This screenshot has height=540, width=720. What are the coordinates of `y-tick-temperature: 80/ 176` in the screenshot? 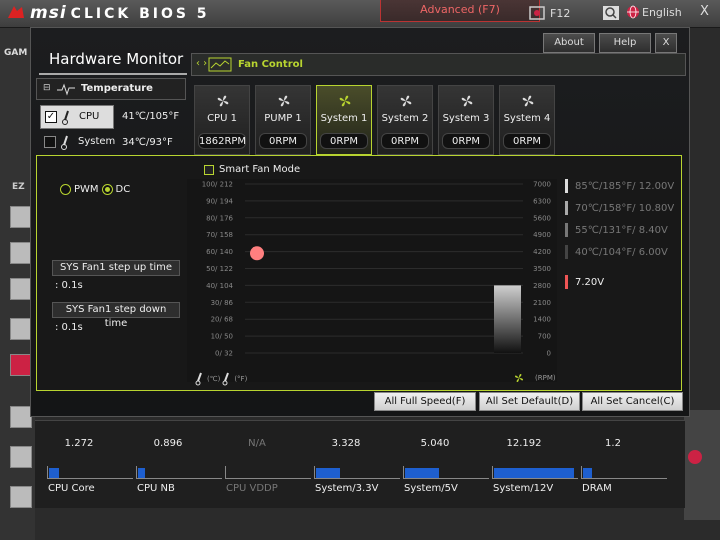 It's located at (219, 218).